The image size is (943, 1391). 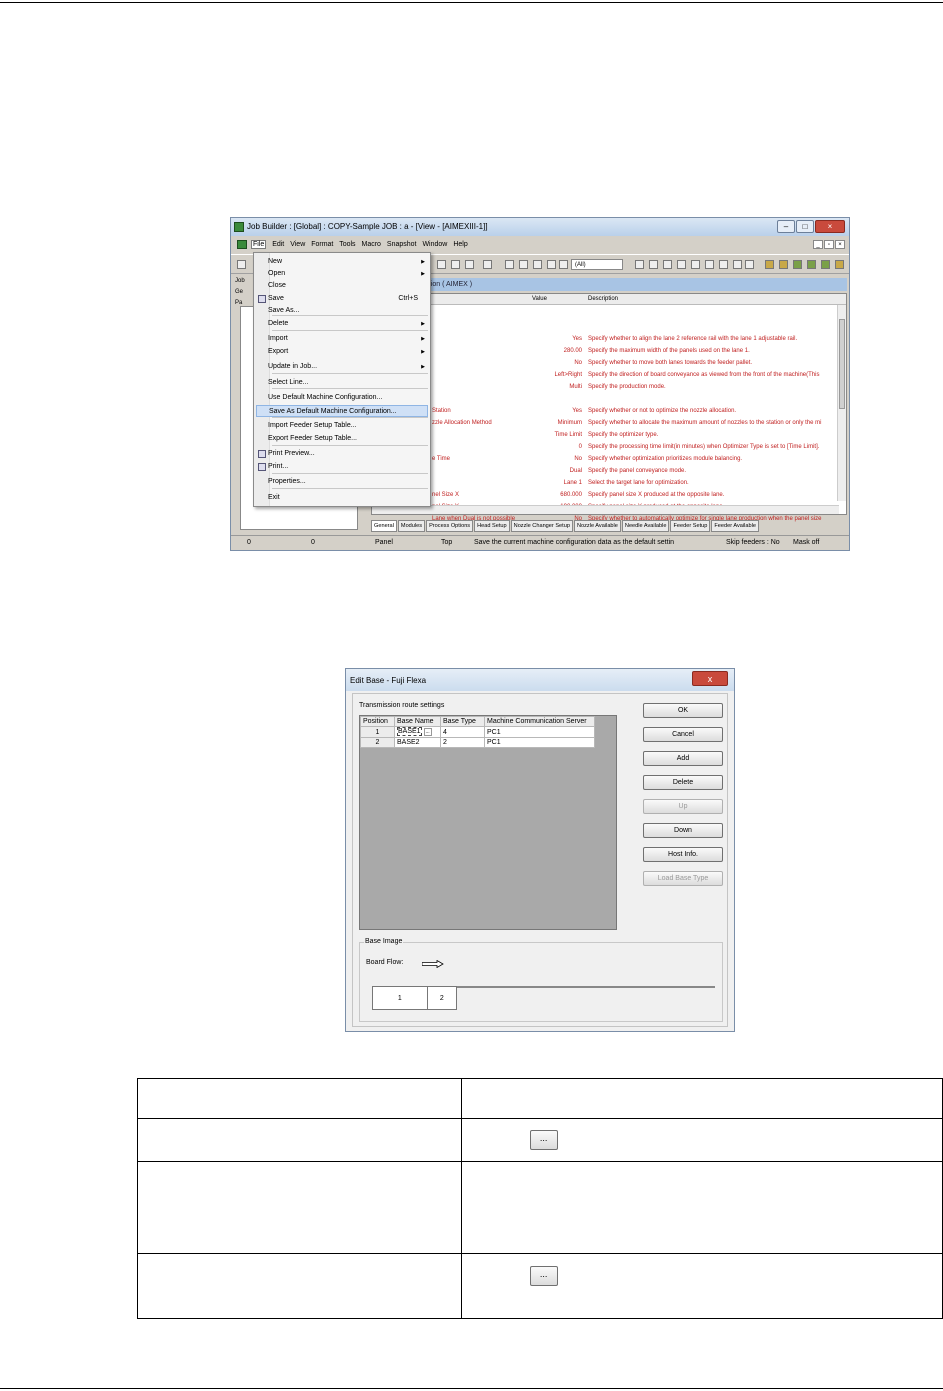 What do you see at coordinates (492, 526) in the screenshot?
I see `tab-head-setup: Head Setup` at bounding box center [492, 526].